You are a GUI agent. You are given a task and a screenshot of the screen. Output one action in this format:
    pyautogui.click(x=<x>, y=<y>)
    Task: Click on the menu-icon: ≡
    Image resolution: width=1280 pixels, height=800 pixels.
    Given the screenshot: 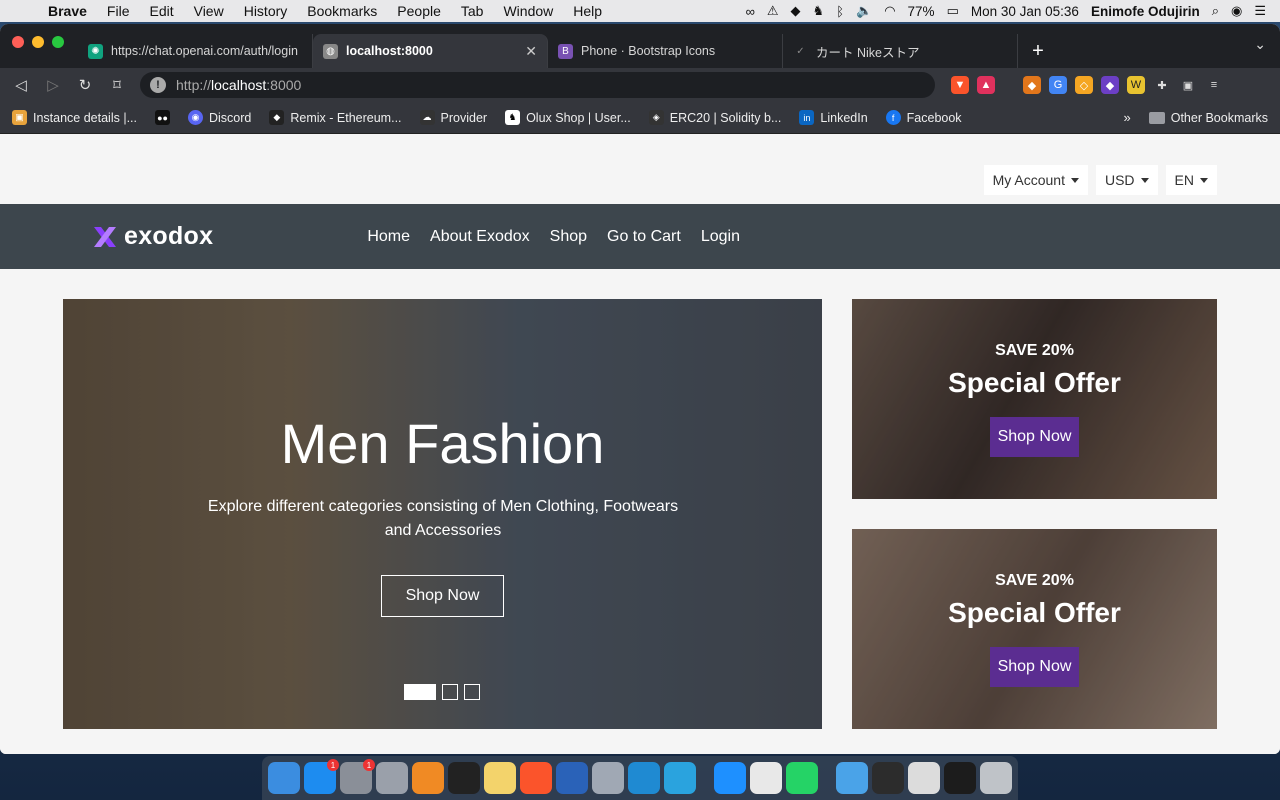 What is the action you would take?
    pyautogui.click(x=1214, y=85)
    